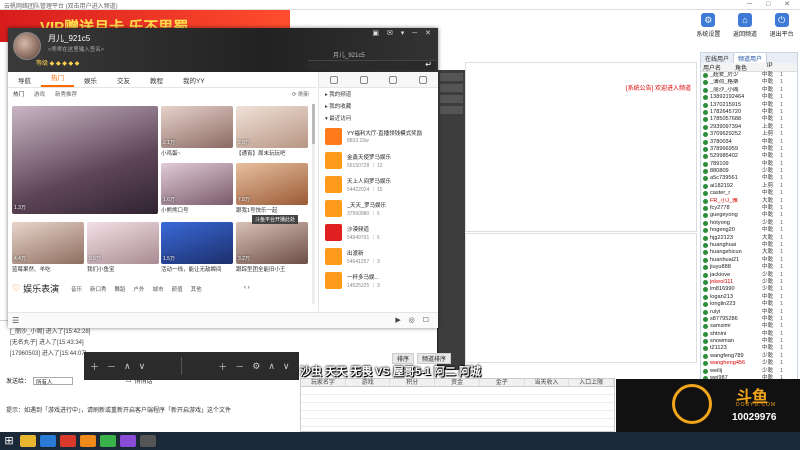  What do you see at coordinates (592, 382) in the screenshot?
I see `column-header: 入口上限` at bounding box center [592, 382].